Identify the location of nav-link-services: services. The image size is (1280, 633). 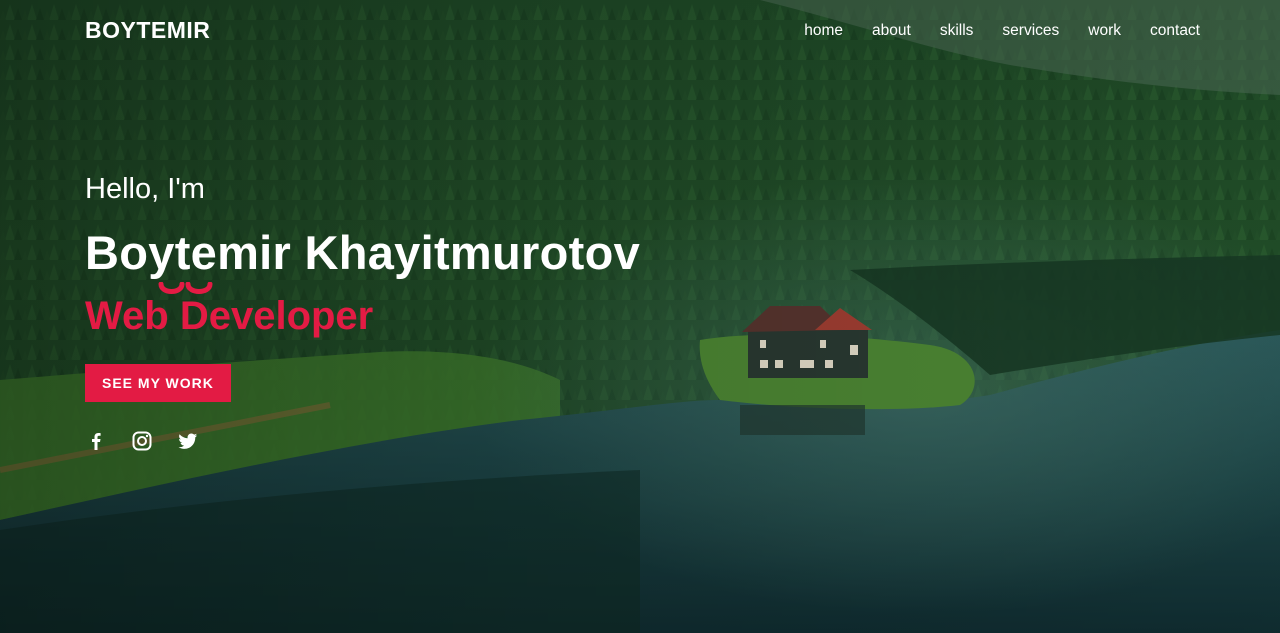
(1030, 30).